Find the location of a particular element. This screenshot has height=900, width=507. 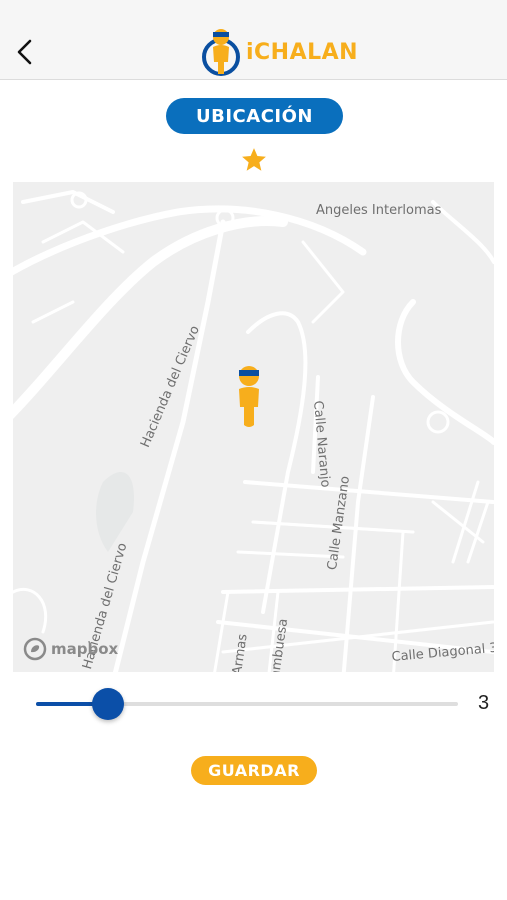

app-logo-text: iCHALAN is located at coordinates (302, 52).